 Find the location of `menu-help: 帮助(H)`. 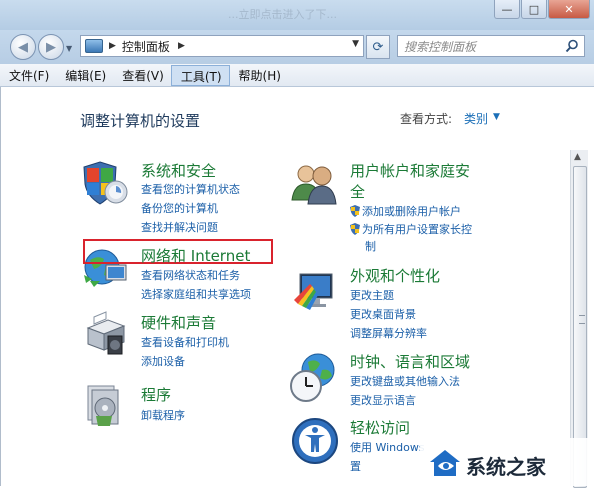

menu-help: 帮助(H) is located at coordinates (259, 75).